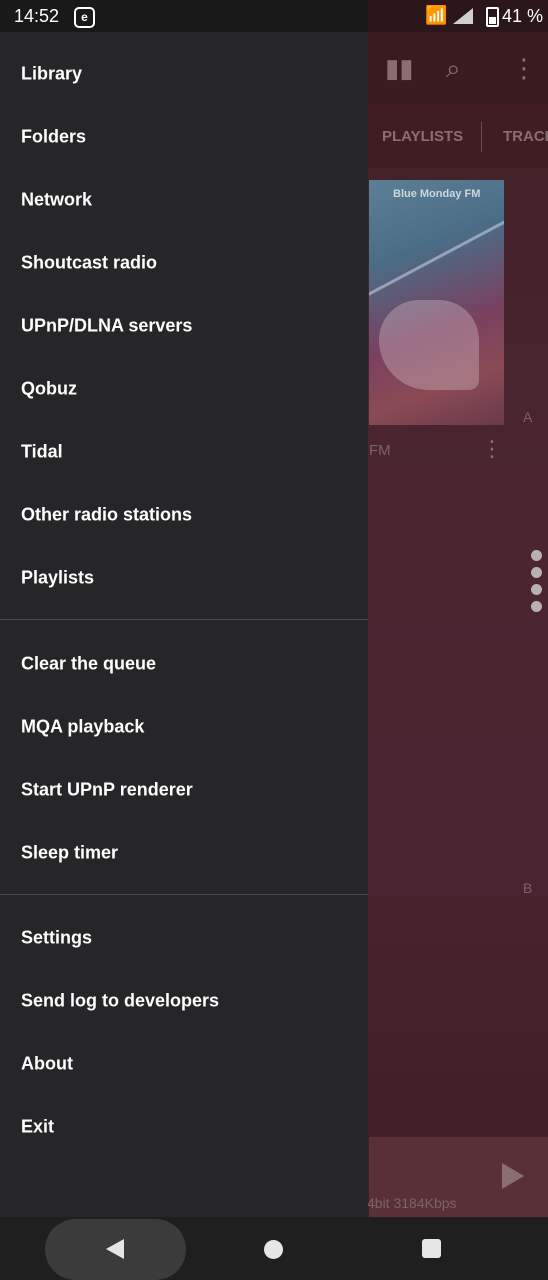  What do you see at coordinates (184, 73) in the screenshot?
I see `menu-item-library: Library` at bounding box center [184, 73].